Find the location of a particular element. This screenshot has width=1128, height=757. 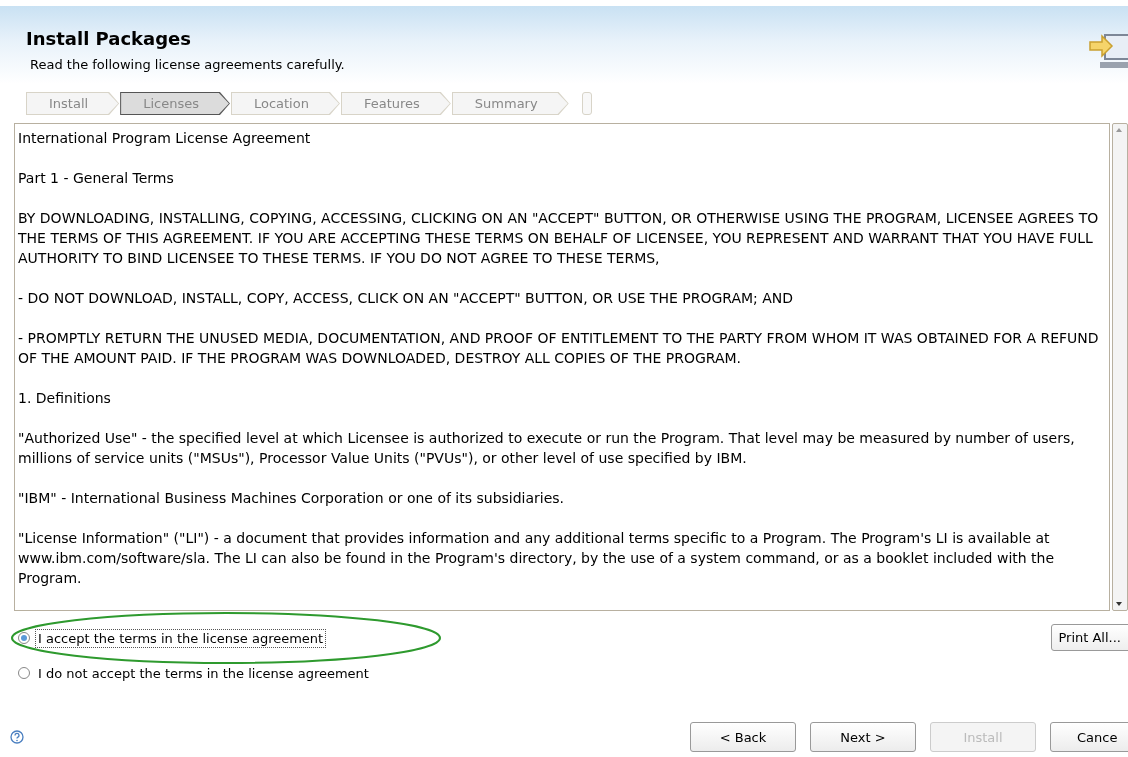

wizard-button: Cance is located at coordinates (1089, 737).